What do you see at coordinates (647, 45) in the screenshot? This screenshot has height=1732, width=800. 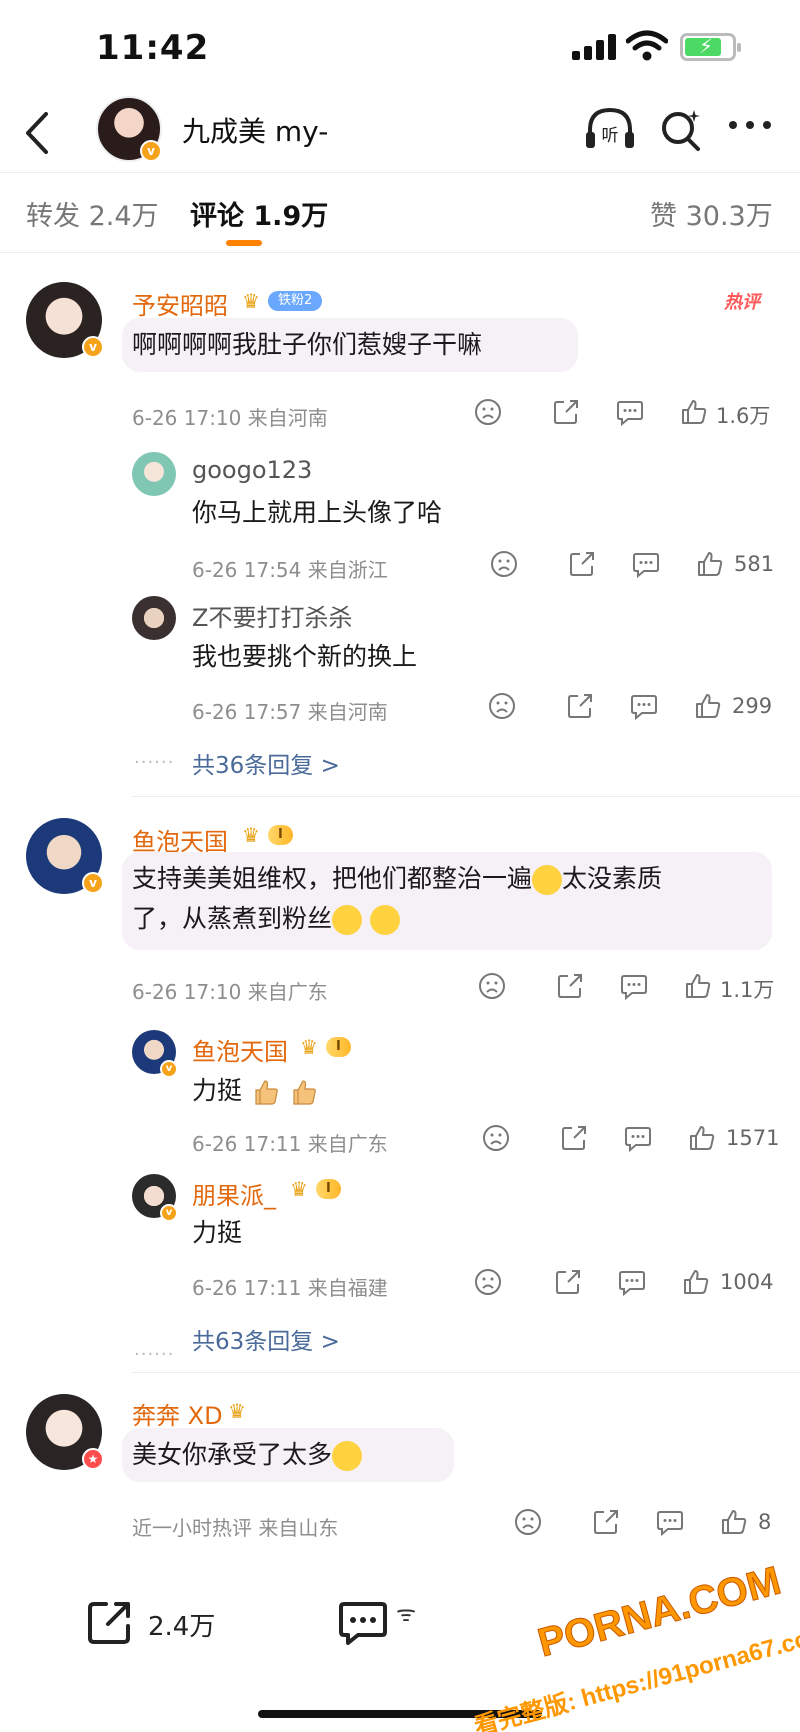 I see `wifi-icon` at bounding box center [647, 45].